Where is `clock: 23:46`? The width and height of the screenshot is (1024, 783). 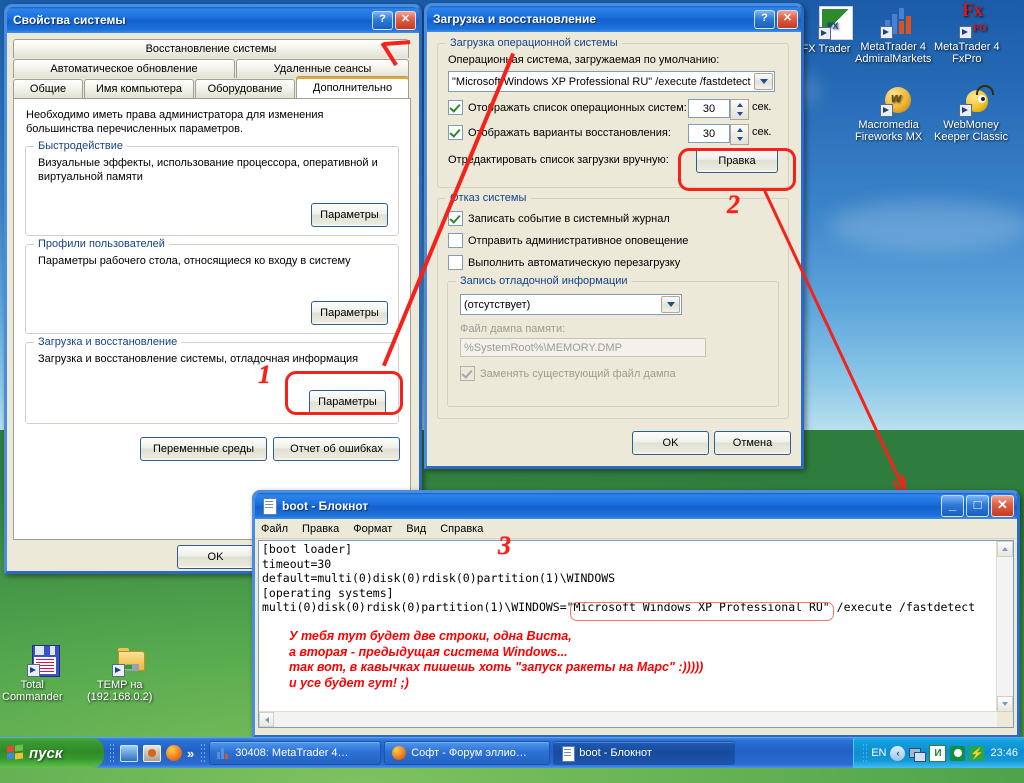
clock: 23:46 is located at coordinates (1004, 753).